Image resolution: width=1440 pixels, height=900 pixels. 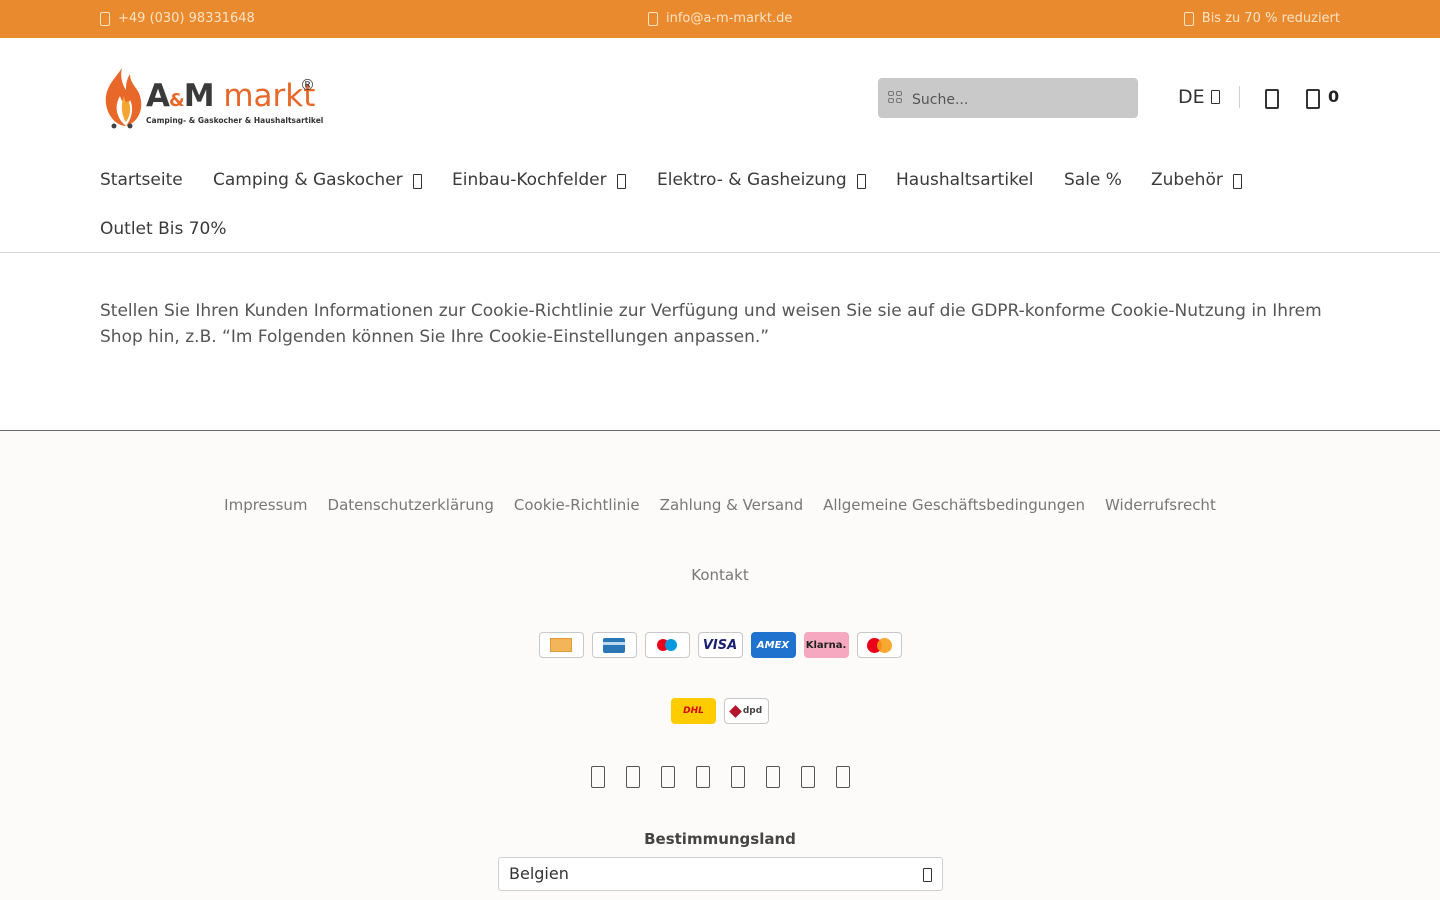 I want to click on dpd-cube-icon, so click(x=735, y=711).